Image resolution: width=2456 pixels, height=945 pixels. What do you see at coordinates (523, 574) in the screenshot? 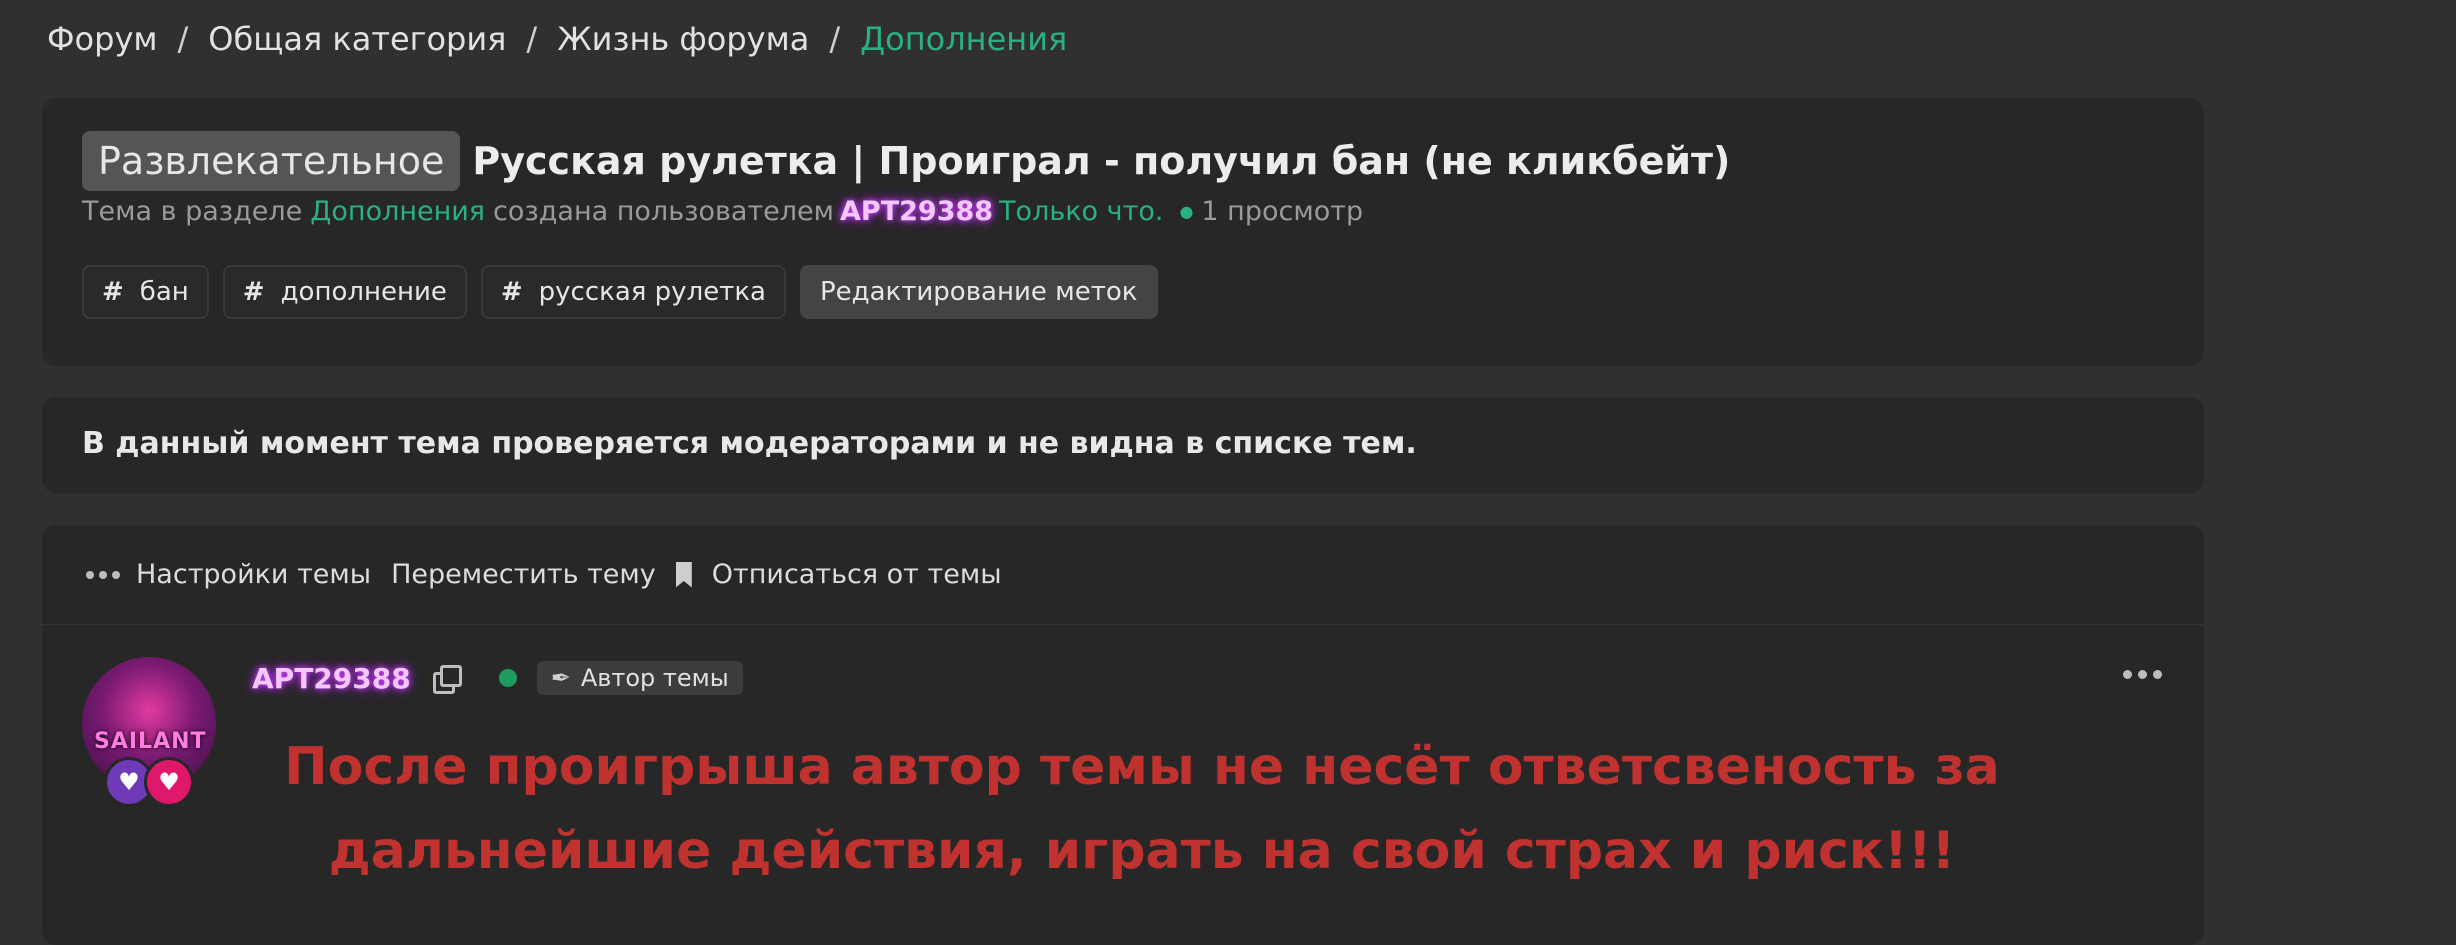
I see `move-thread-button: Переместить тему` at bounding box center [523, 574].